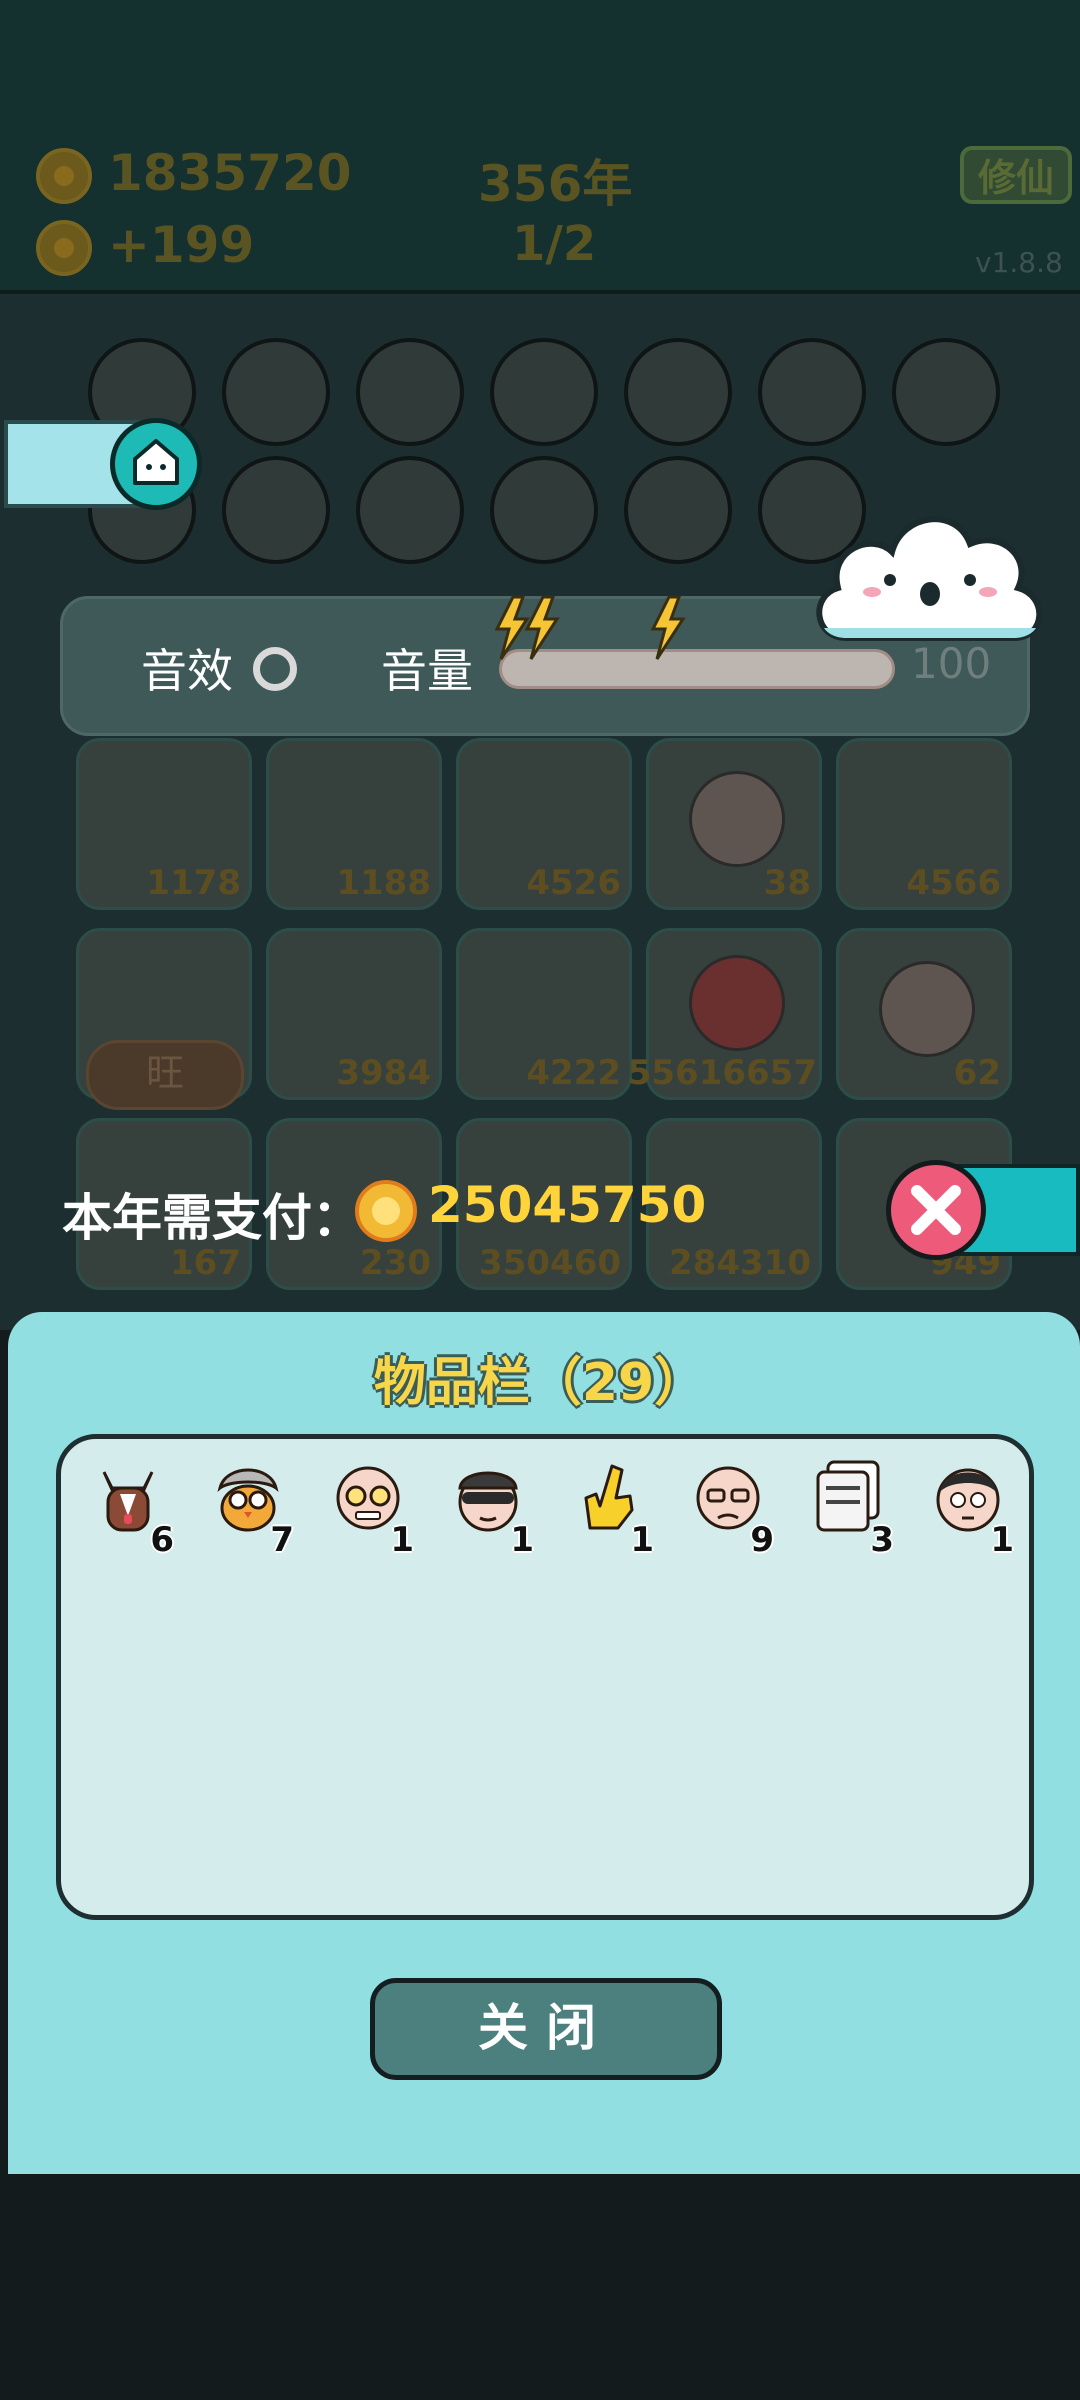  I want to click on home-button, so click(156, 464).